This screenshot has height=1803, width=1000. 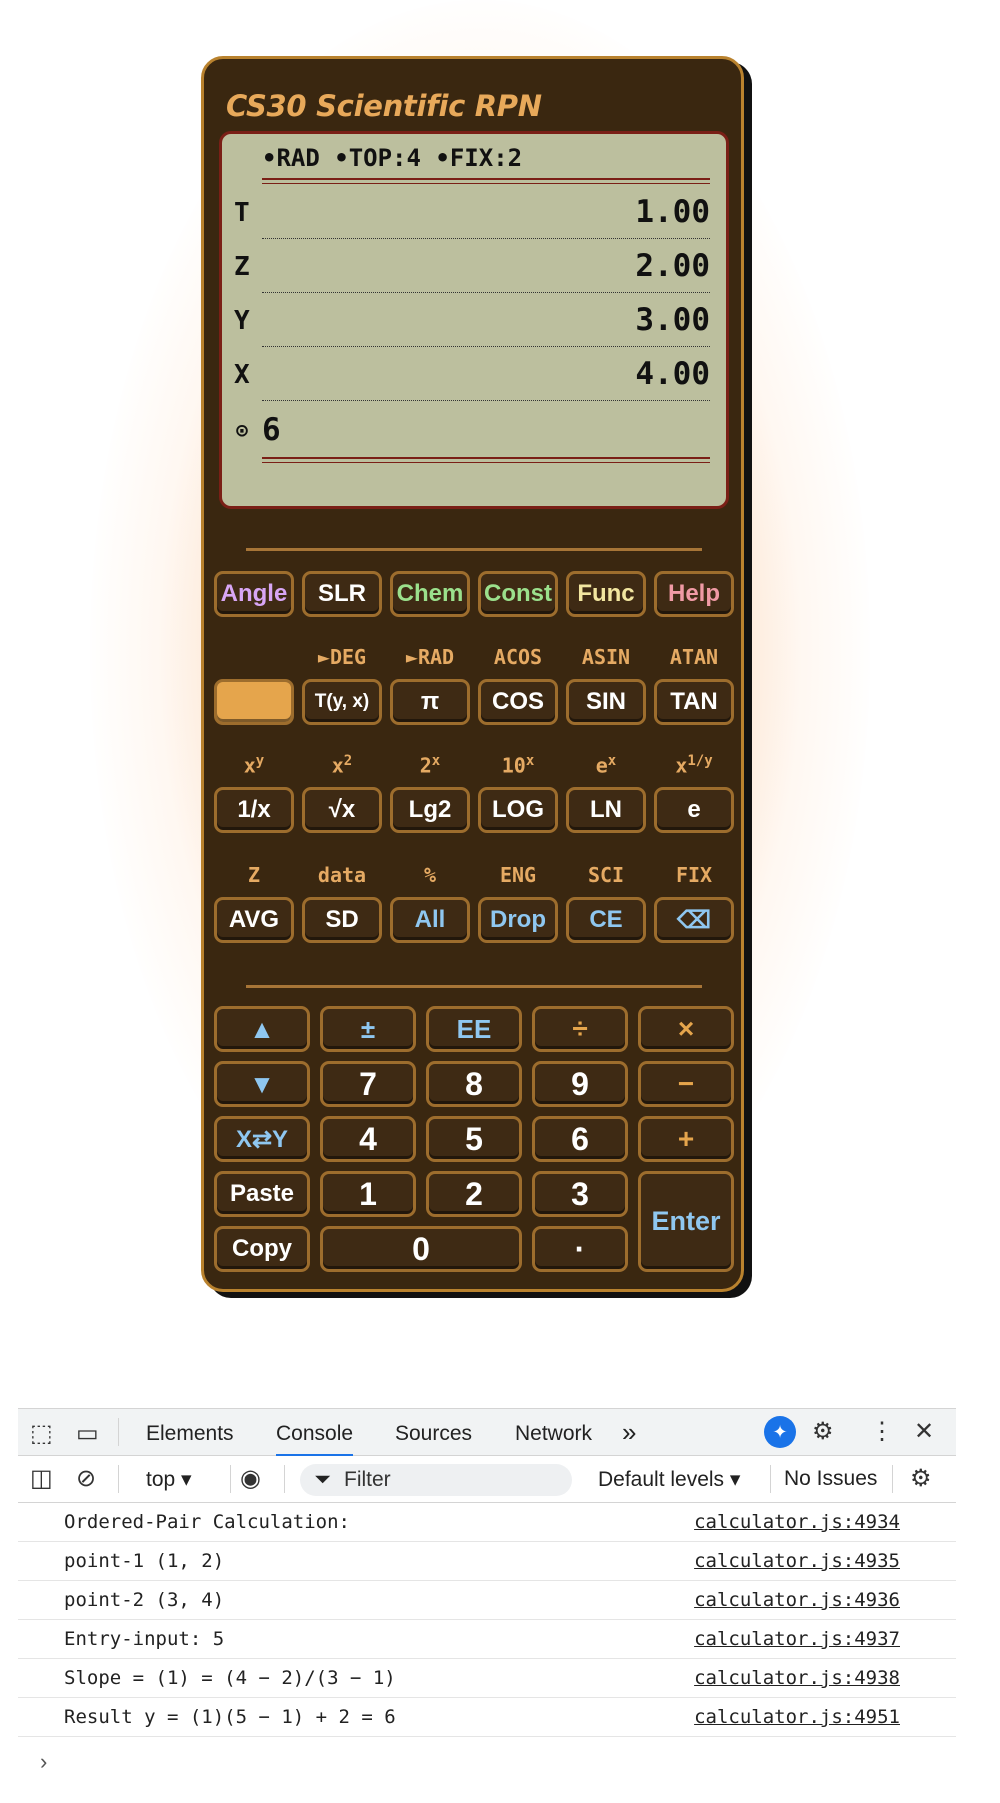 I want to click on add-button: +, so click(x=686, y=1139).